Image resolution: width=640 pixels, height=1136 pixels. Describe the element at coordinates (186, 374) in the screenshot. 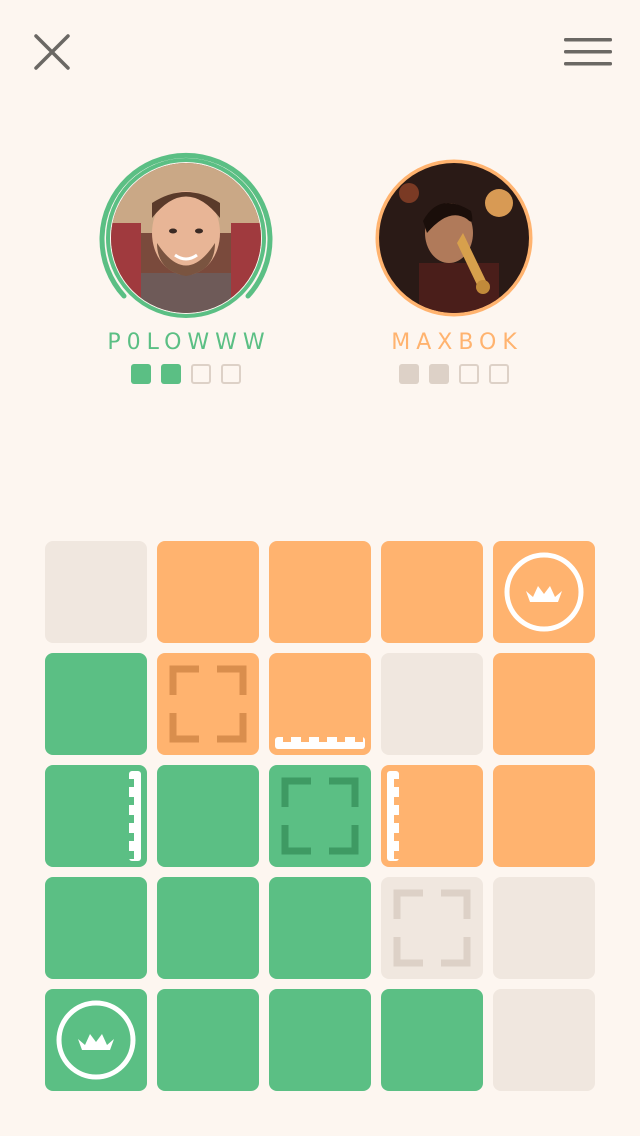

I see `player-1-score` at that location.